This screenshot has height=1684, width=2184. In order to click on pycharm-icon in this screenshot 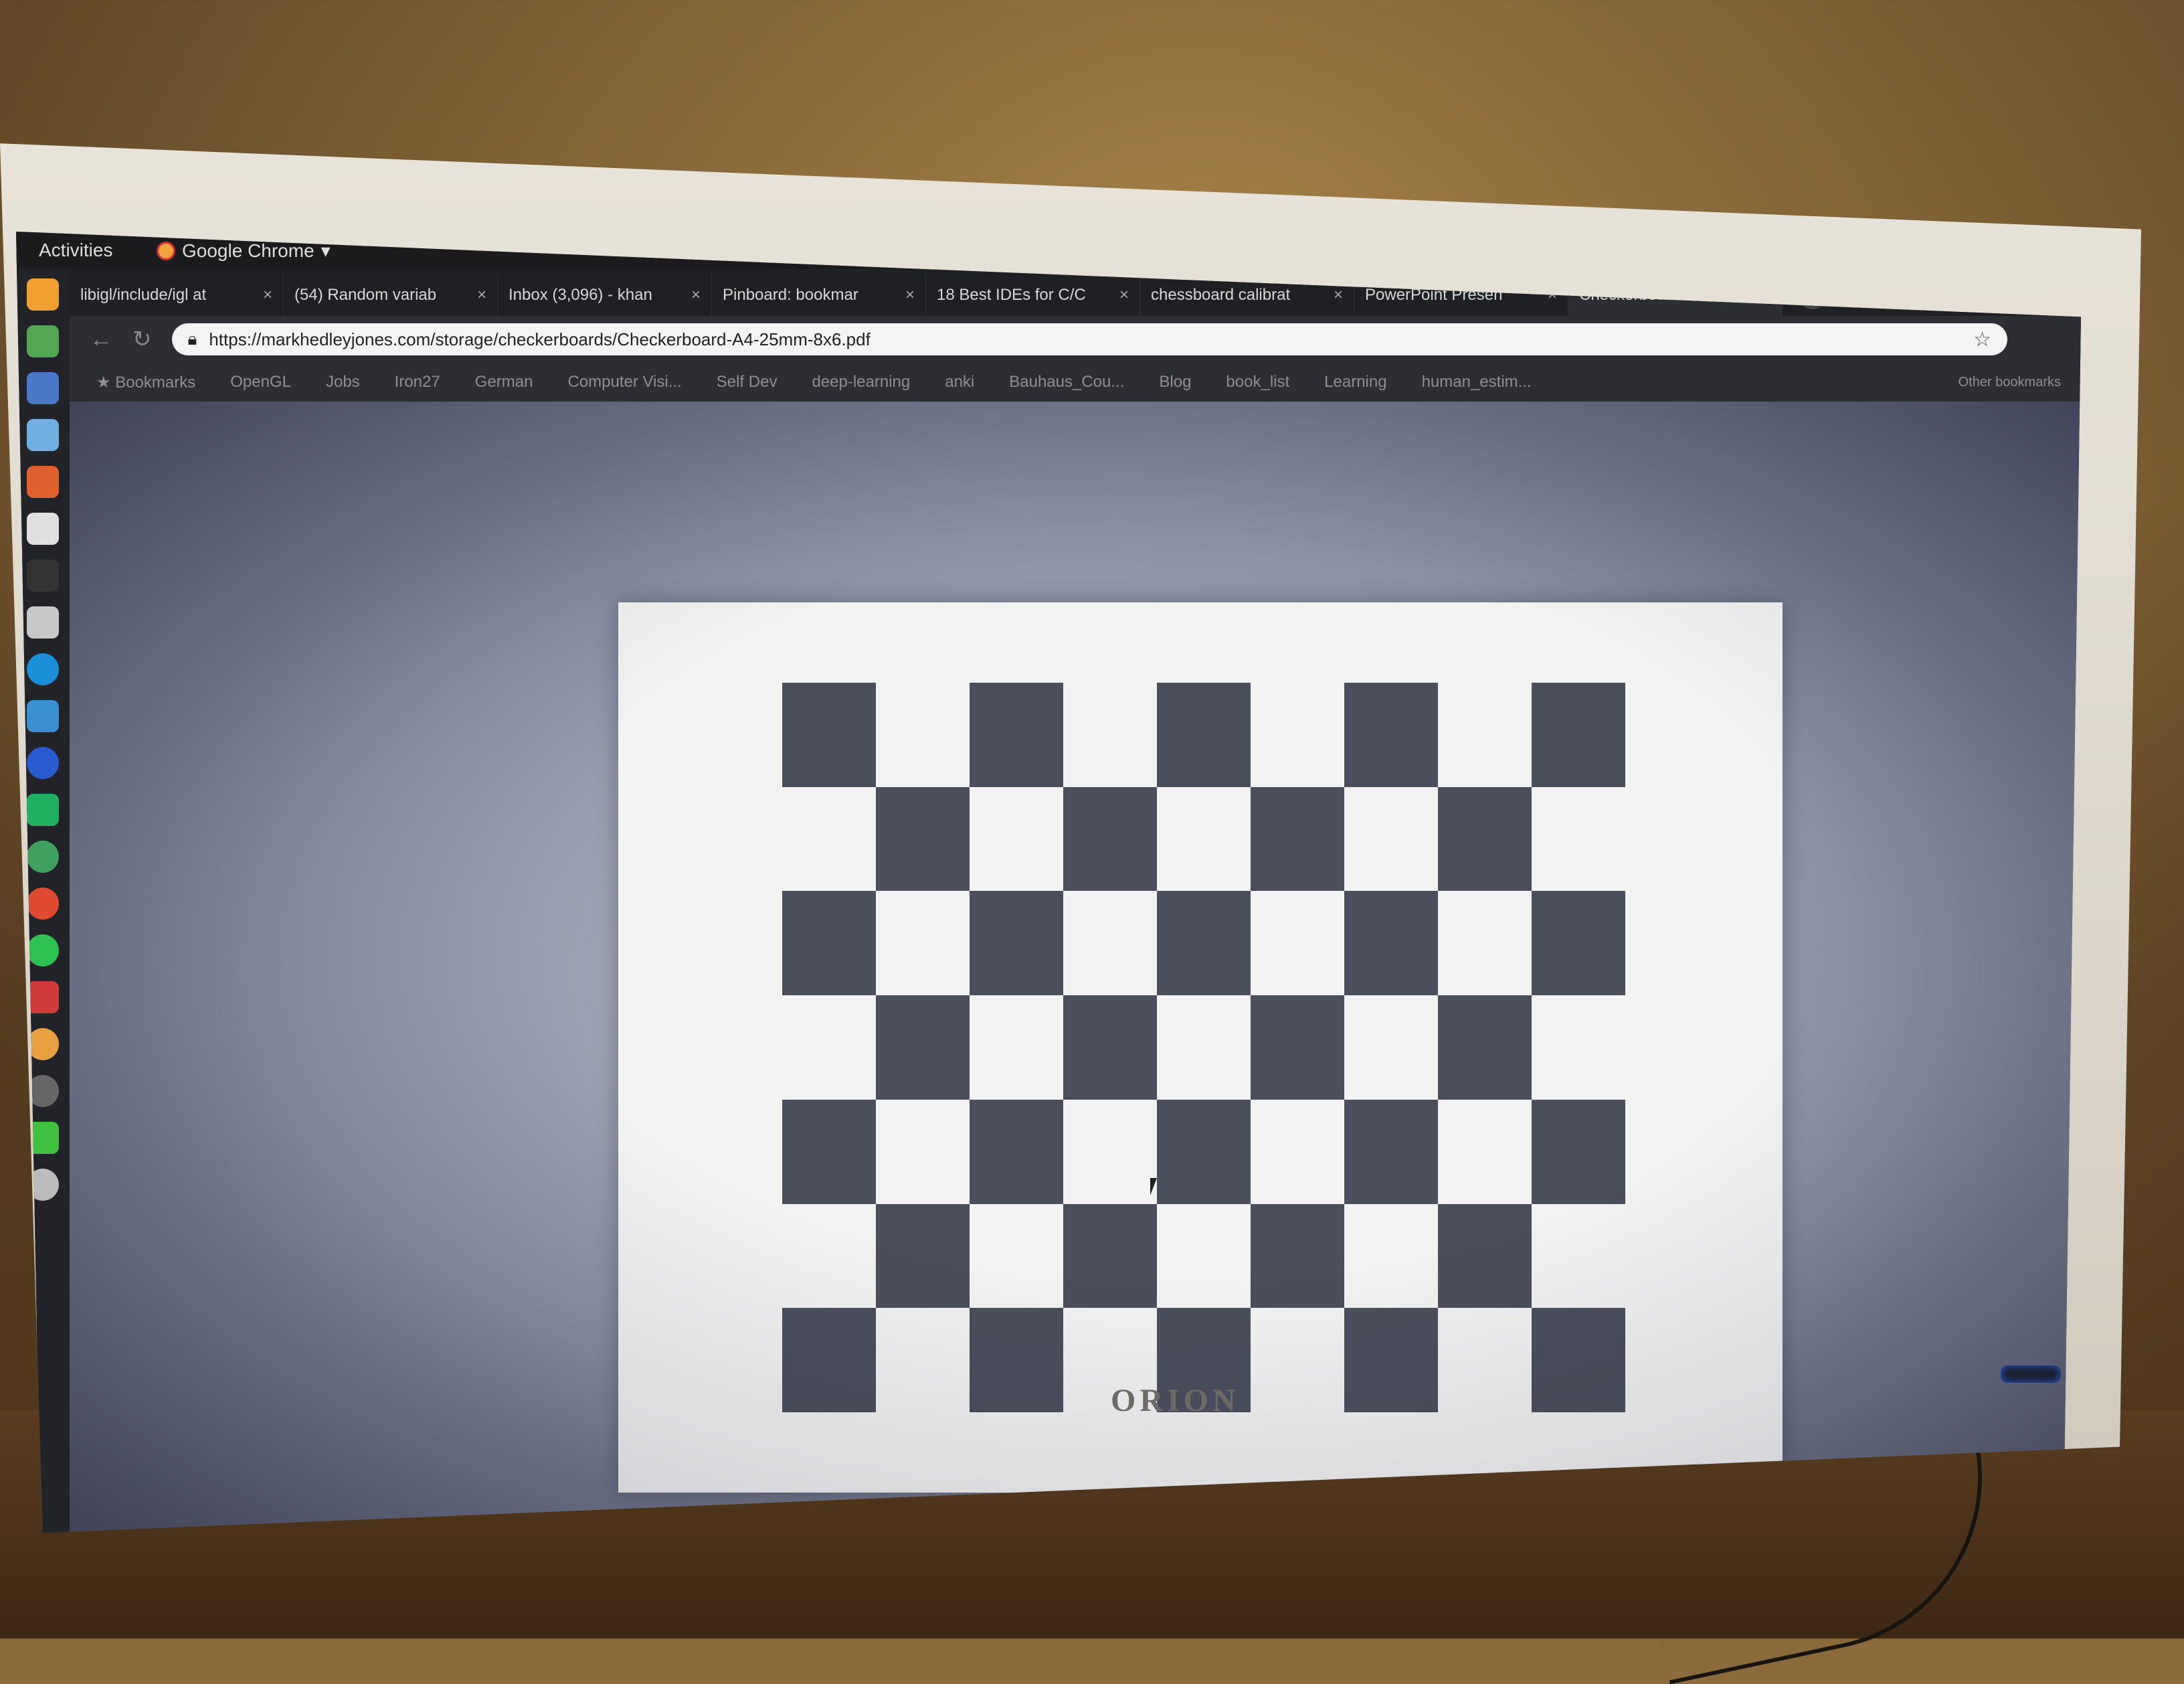, I will do `click(43, 810)`.